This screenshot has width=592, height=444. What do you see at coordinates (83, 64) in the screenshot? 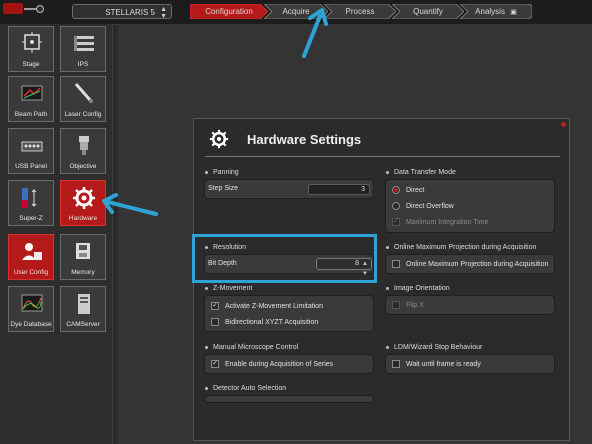
I see `sidebar-tile-label: IPS` at bounding box center [83, 64].